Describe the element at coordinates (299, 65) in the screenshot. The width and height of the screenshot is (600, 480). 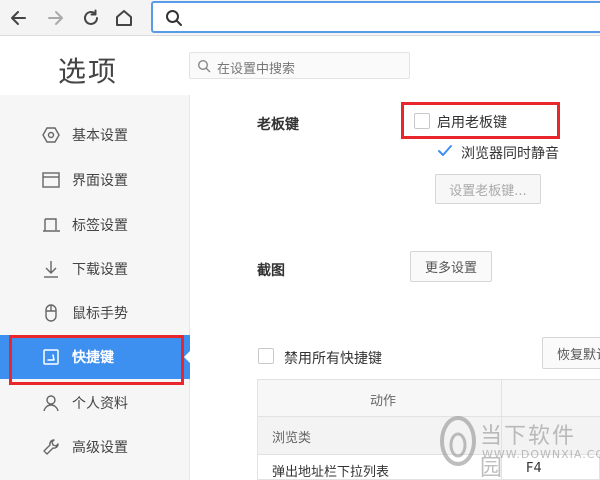
I see `settings-search-input: 在设置中搜索` at that location.